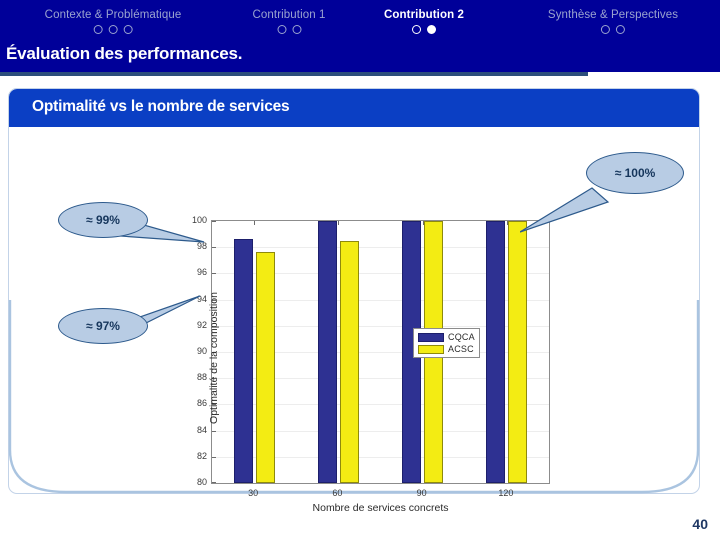 This screenshot has height=540, width=720. Describe the element at coordinates (506, 493) in the screenshot. I see `x-tick-label: 120` at that location.